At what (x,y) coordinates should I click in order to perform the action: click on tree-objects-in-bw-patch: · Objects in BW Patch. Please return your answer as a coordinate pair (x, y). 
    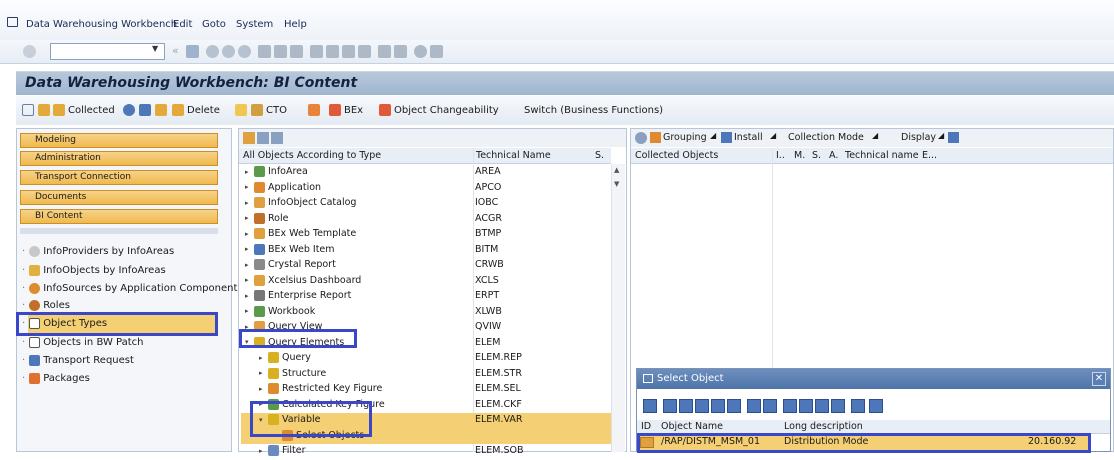
    Looking at the image, I should click on (82, 342).